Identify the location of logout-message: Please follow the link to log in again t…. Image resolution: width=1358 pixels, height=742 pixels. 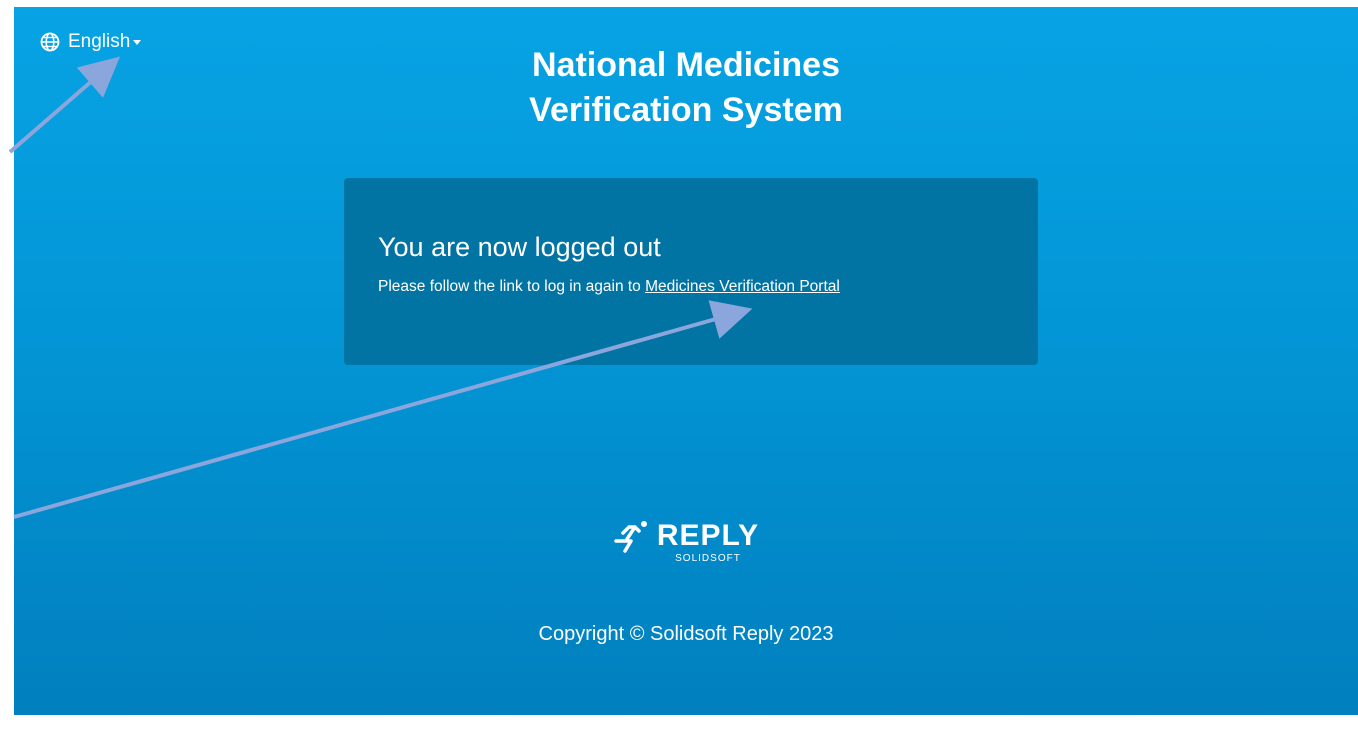
(708, 287).